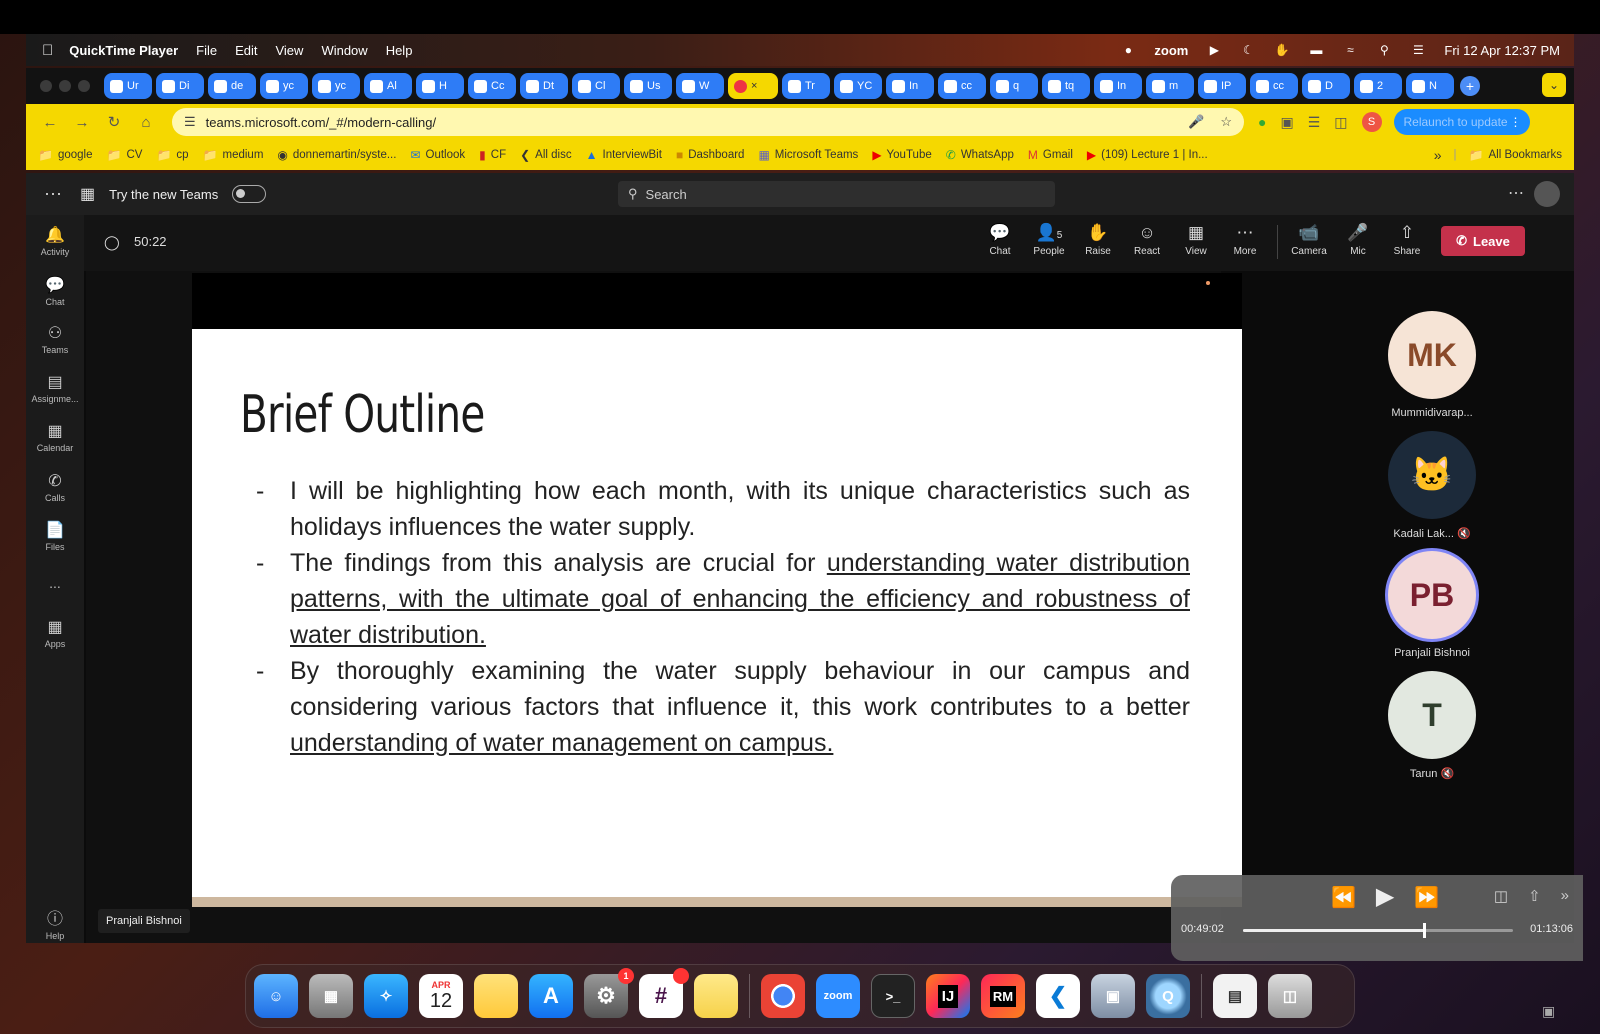  Describe the element at coordinates (190, 122) in the screenshot. I see `site-settings-icon: ☰` at that location.